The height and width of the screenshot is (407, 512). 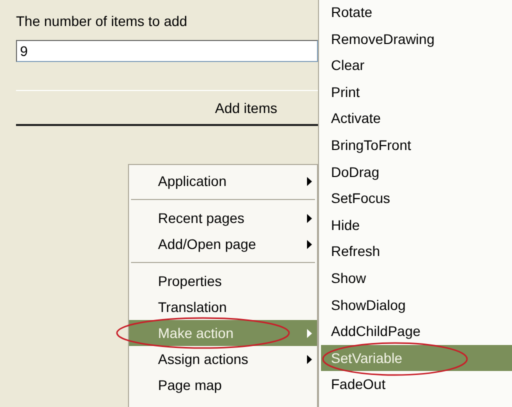 What do you see at coordinates (416, 92) in the screenshot?
I see `menu-item: Print` at bounding box center [416, 92].